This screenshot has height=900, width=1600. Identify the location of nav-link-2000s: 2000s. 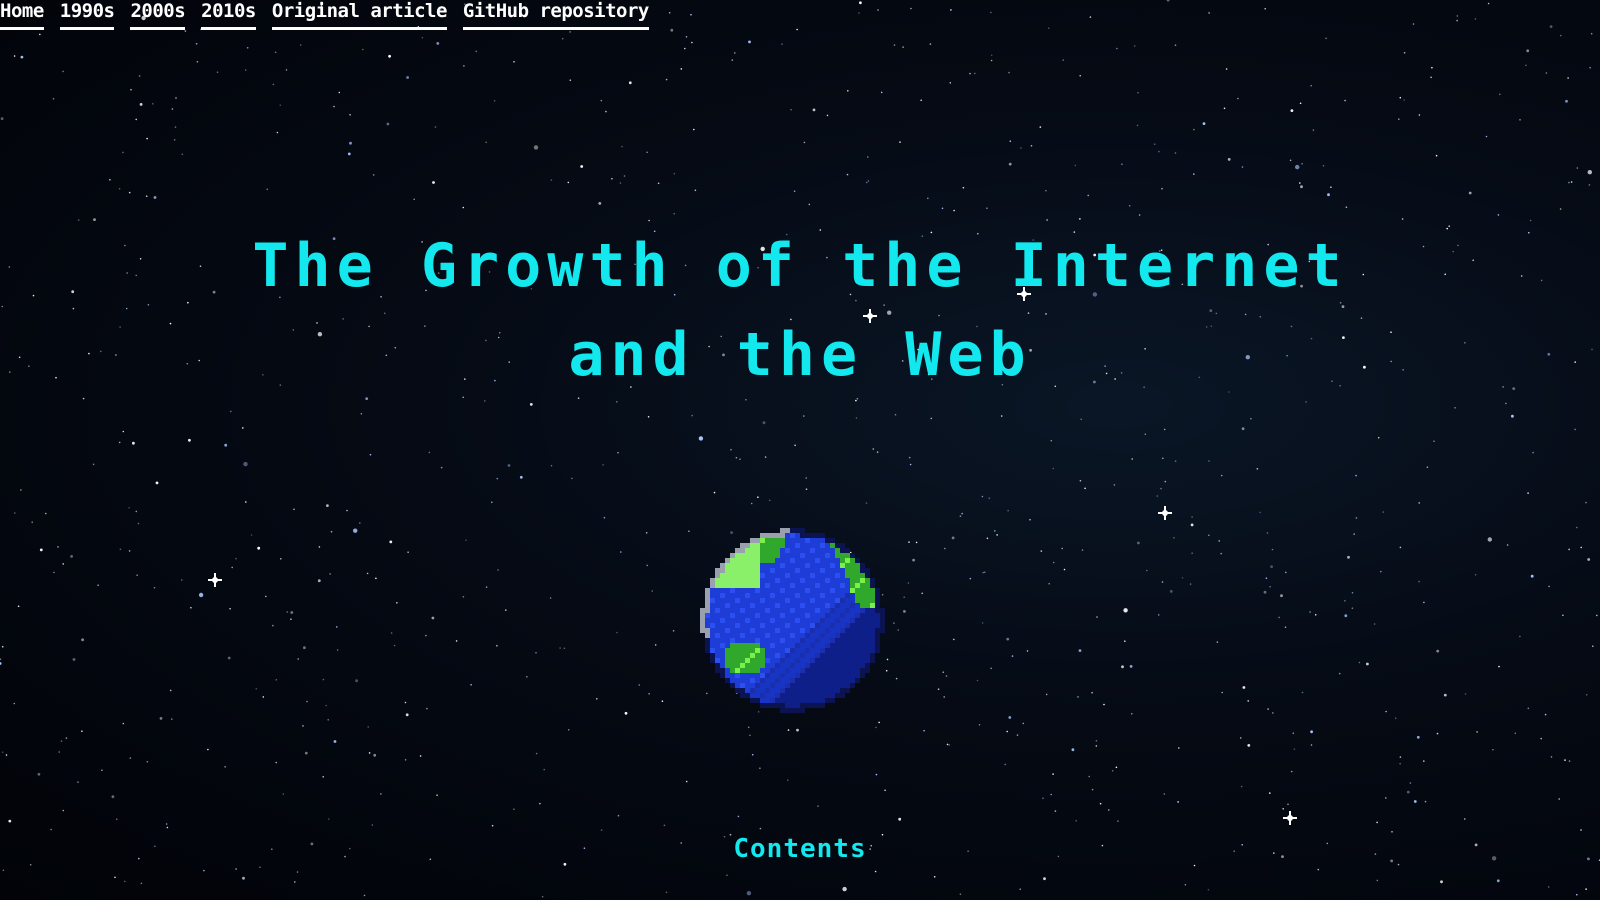
(158, 15).